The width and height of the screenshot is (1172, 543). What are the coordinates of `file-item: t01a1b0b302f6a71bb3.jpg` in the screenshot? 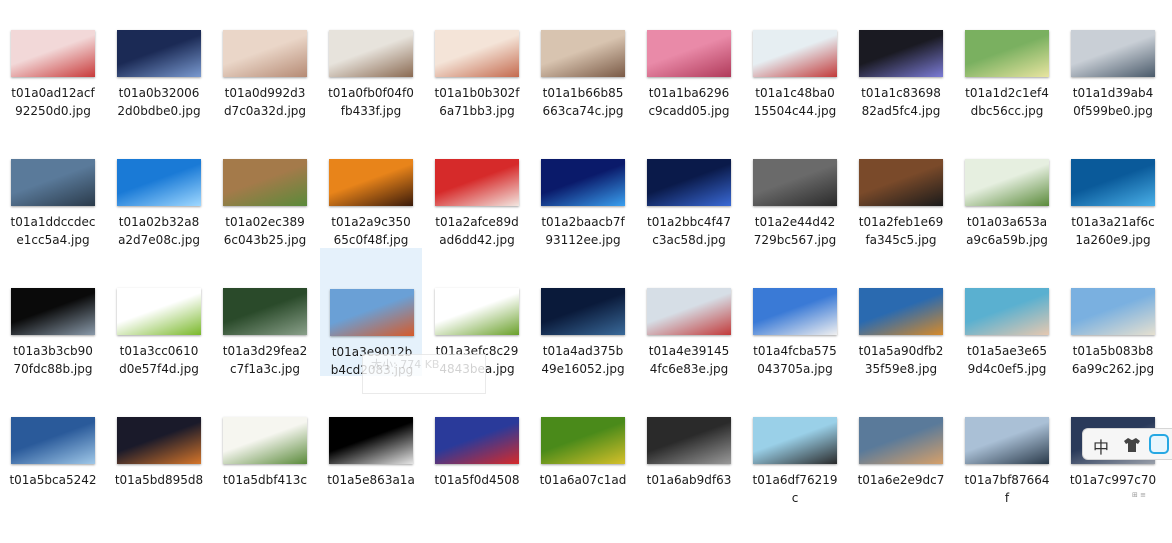 It's located at (477, 93).